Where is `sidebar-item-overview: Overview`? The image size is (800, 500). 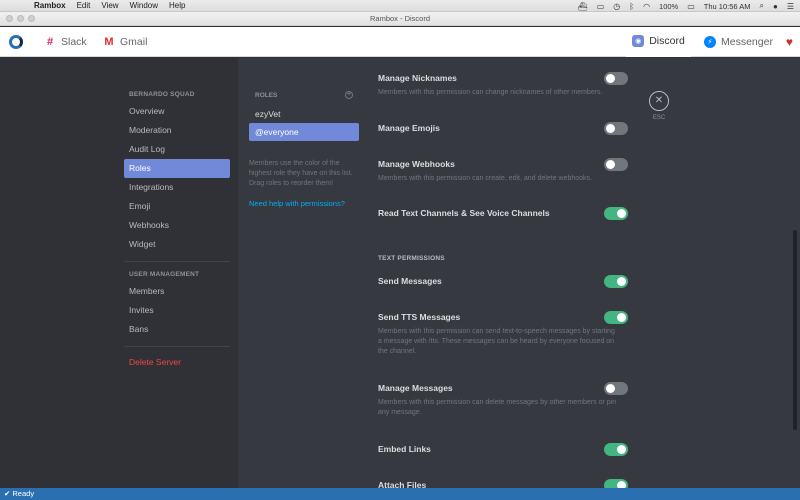
sidebar-item-overview: Overview is located at coordinates (177, 111).